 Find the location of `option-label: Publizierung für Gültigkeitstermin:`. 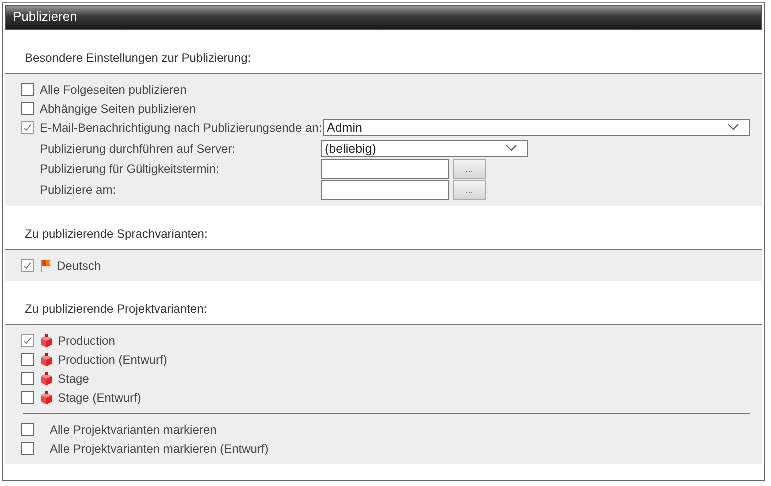

option-label: Publizierung für Gültigkeitstermin: is located at coordinates (130, 169).